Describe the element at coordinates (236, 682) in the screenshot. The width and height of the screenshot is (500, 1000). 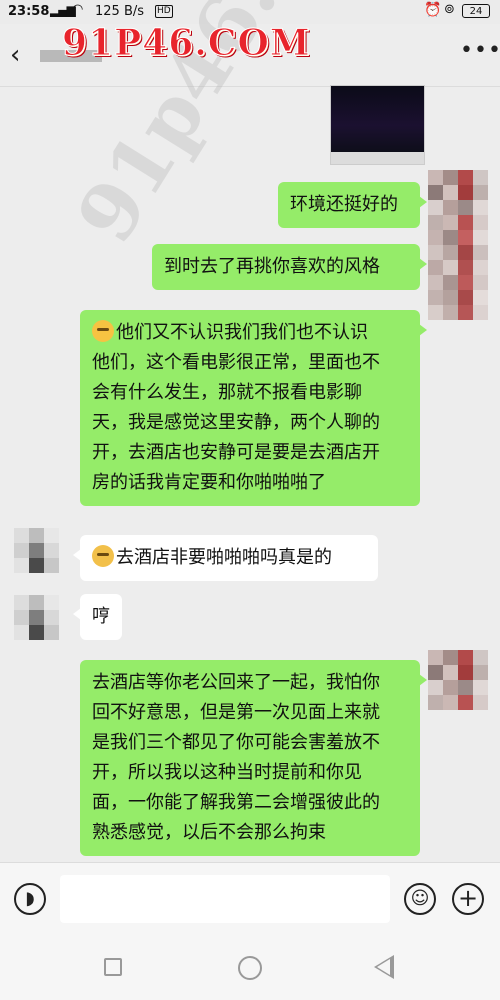
I see `message-line: 去酒店等你老公回来了一起，我怕你` at that location.